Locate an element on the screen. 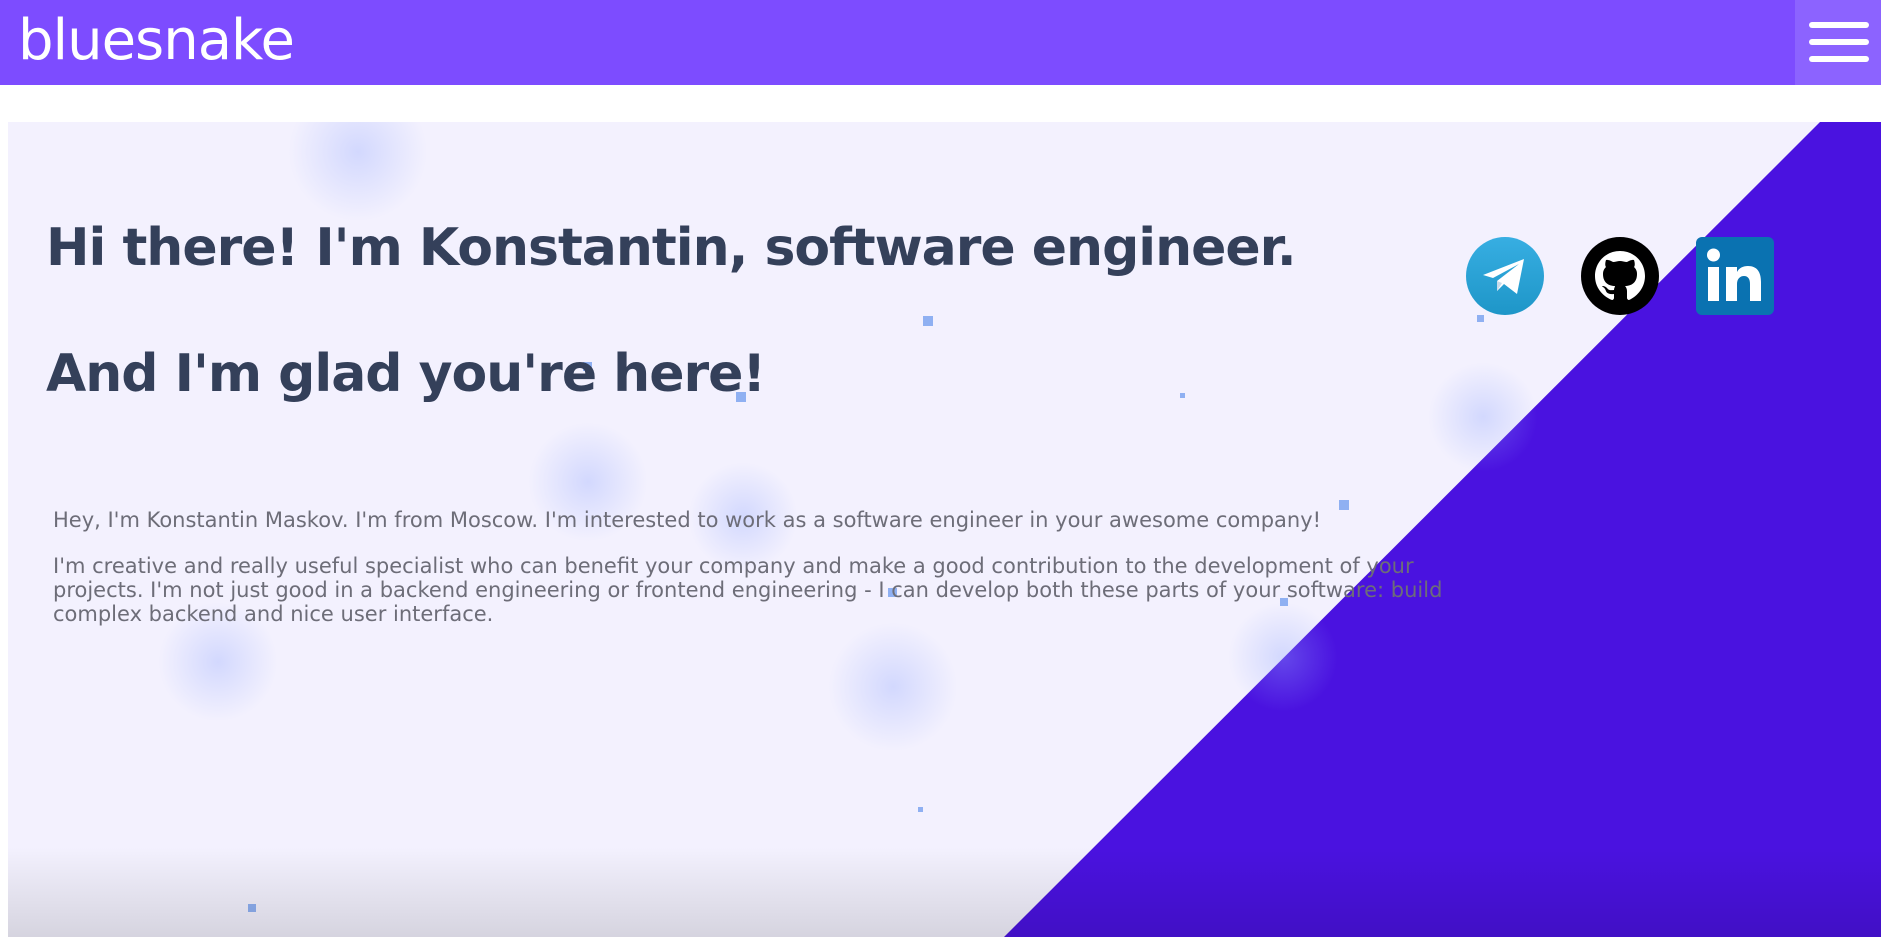  bottom-shadow is located at coordinates (944, 892).